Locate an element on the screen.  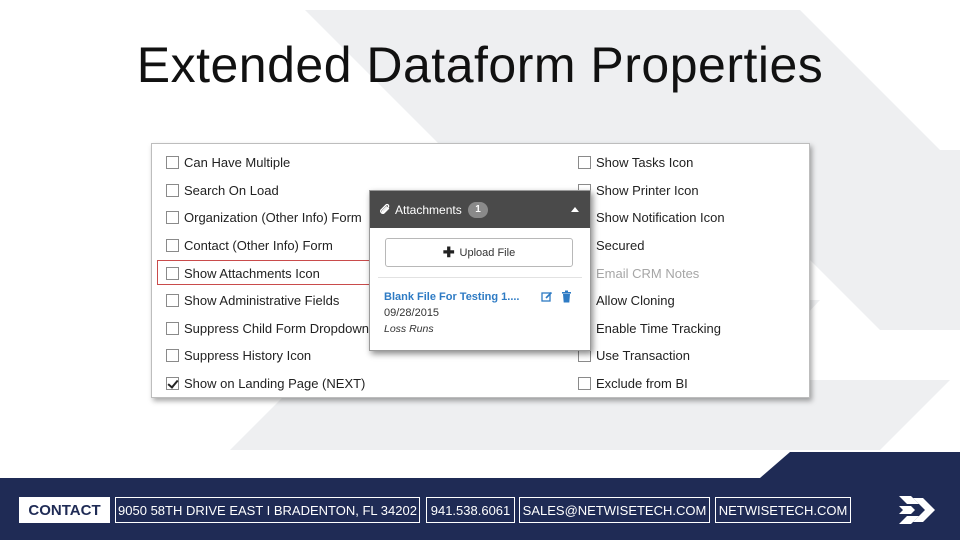
option-label: Exclude from BI is located at coordinates (642, 383).